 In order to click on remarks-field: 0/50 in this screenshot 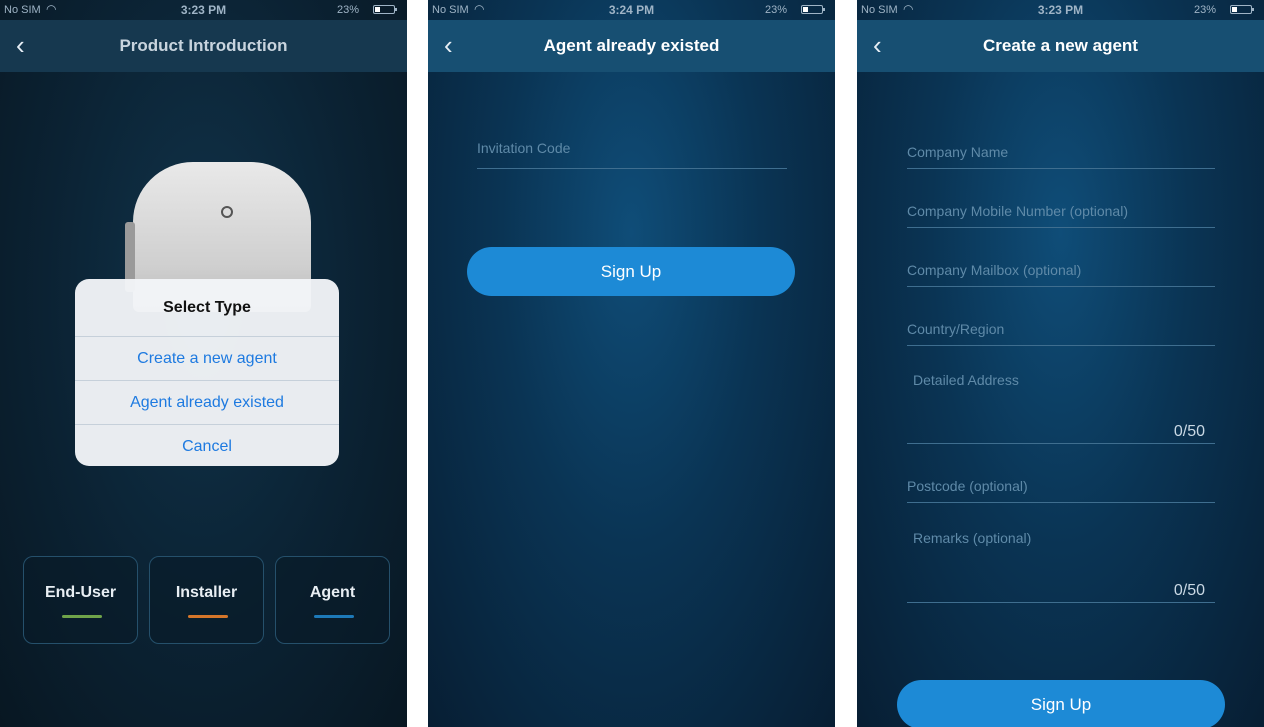, I will do `click(1061, 566)`.